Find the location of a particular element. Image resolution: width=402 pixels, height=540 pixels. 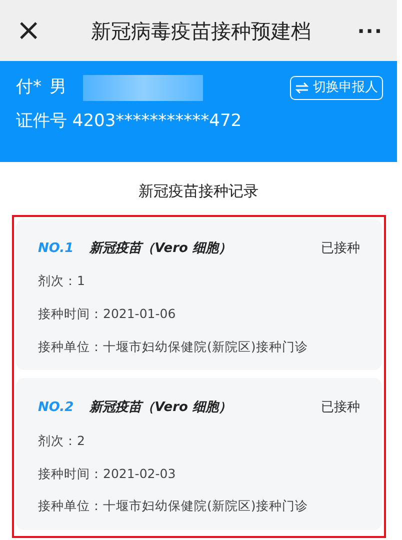

page-title: 新冠病毒疫苗接种预建档 is located at coordinates (201, 31).